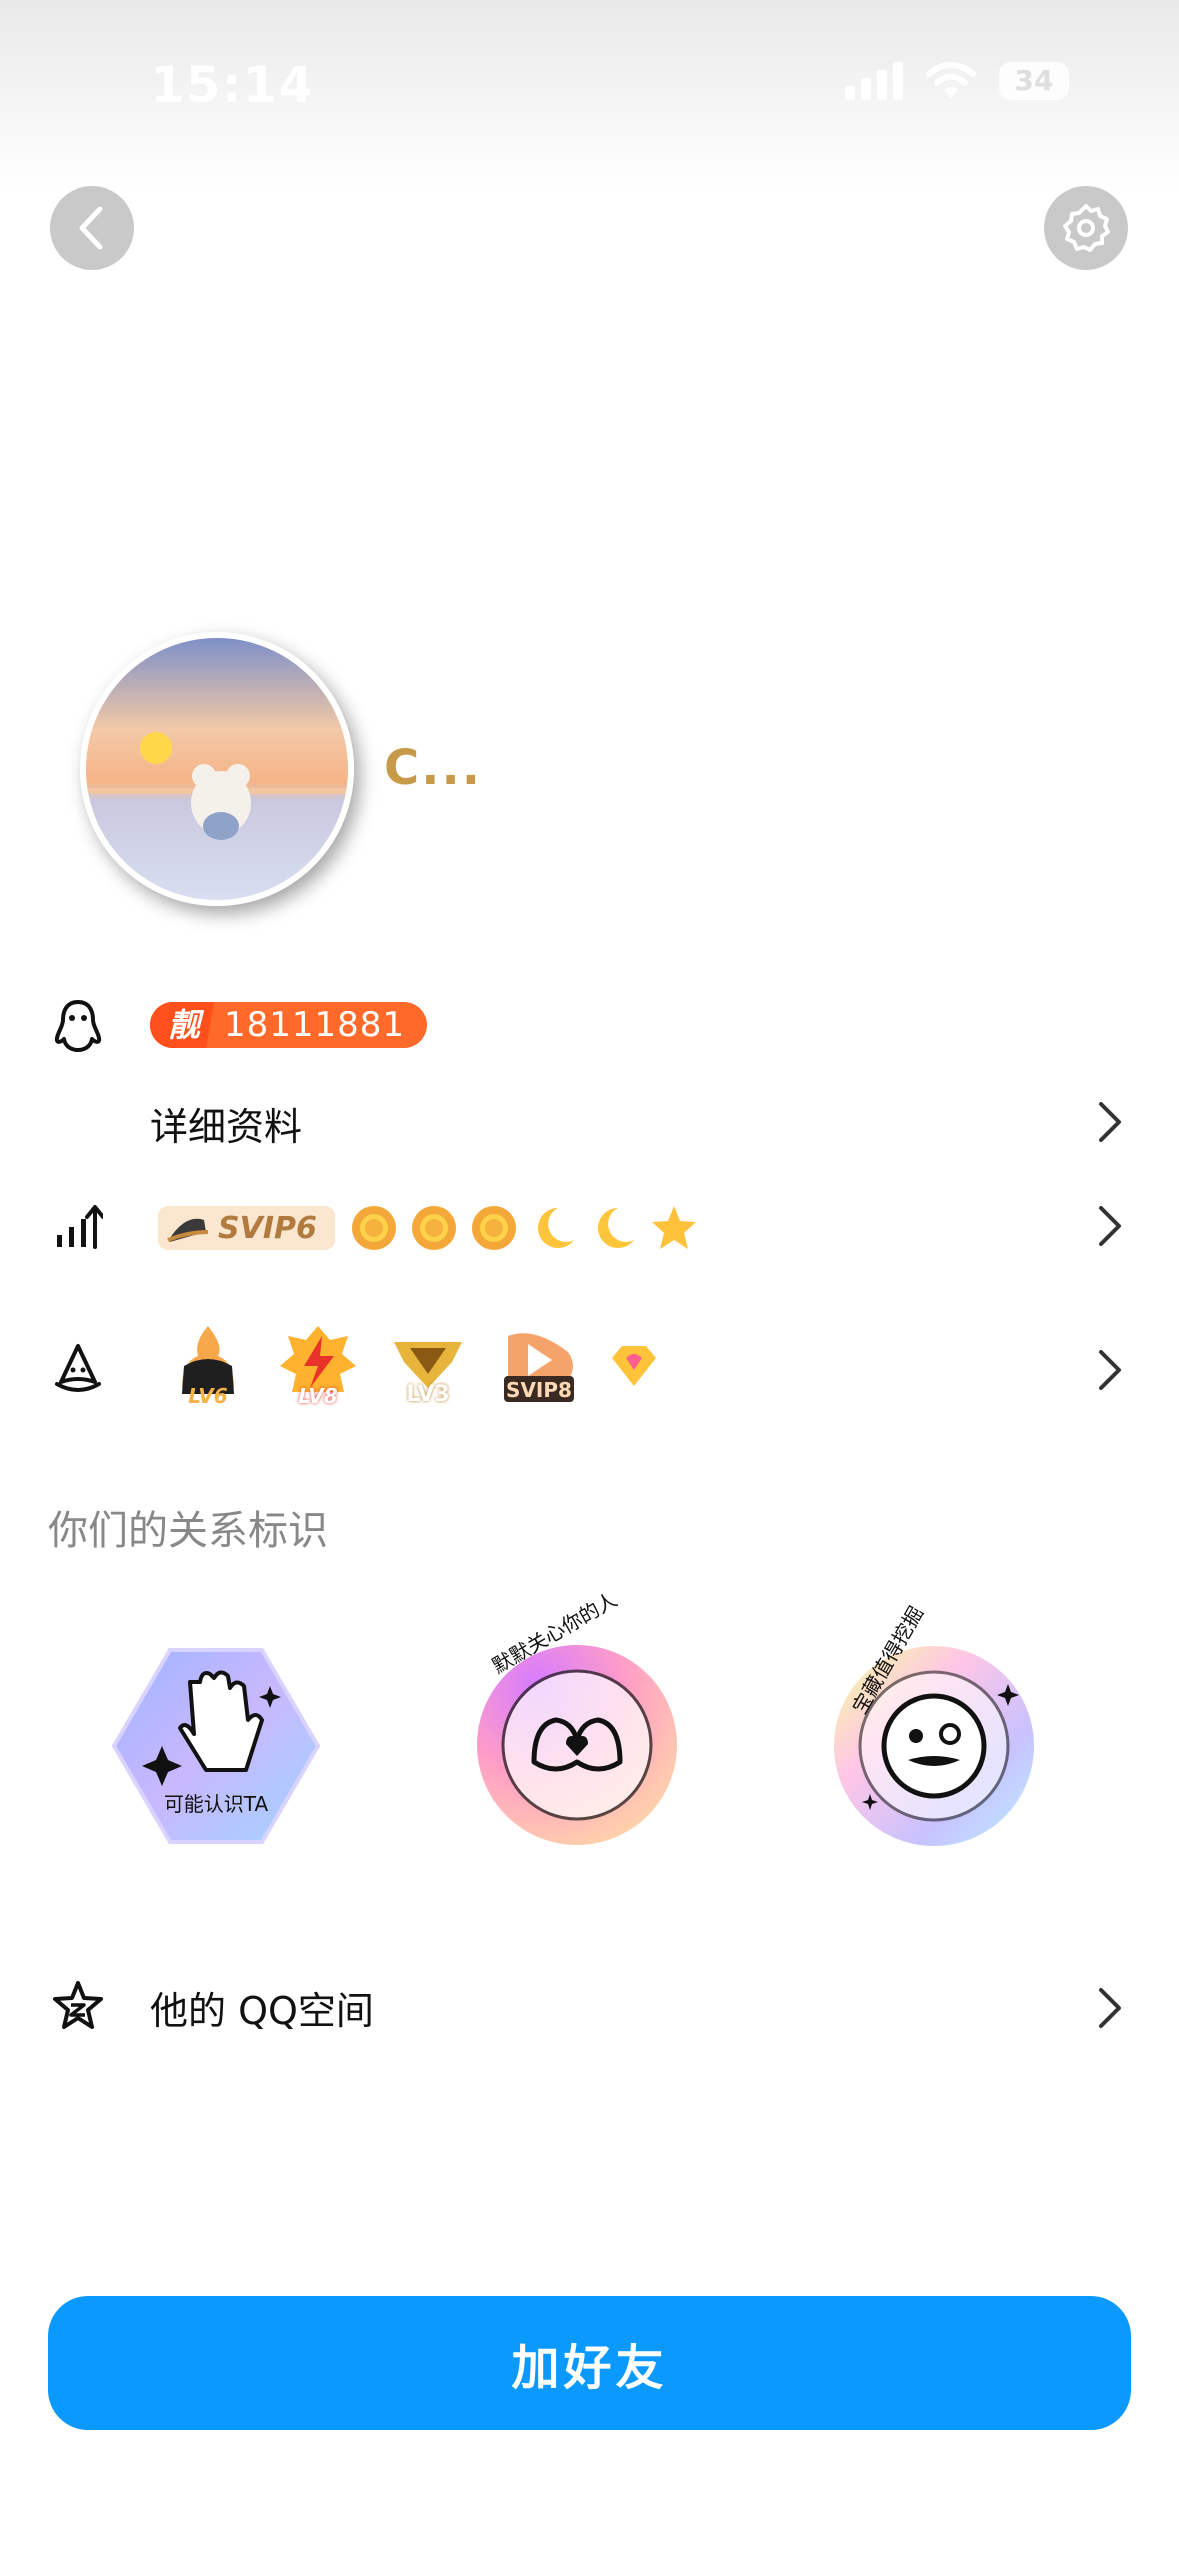 The image size is (1179, 2556). I want to click on badge-lv6: LV6, so click(208, 1366).